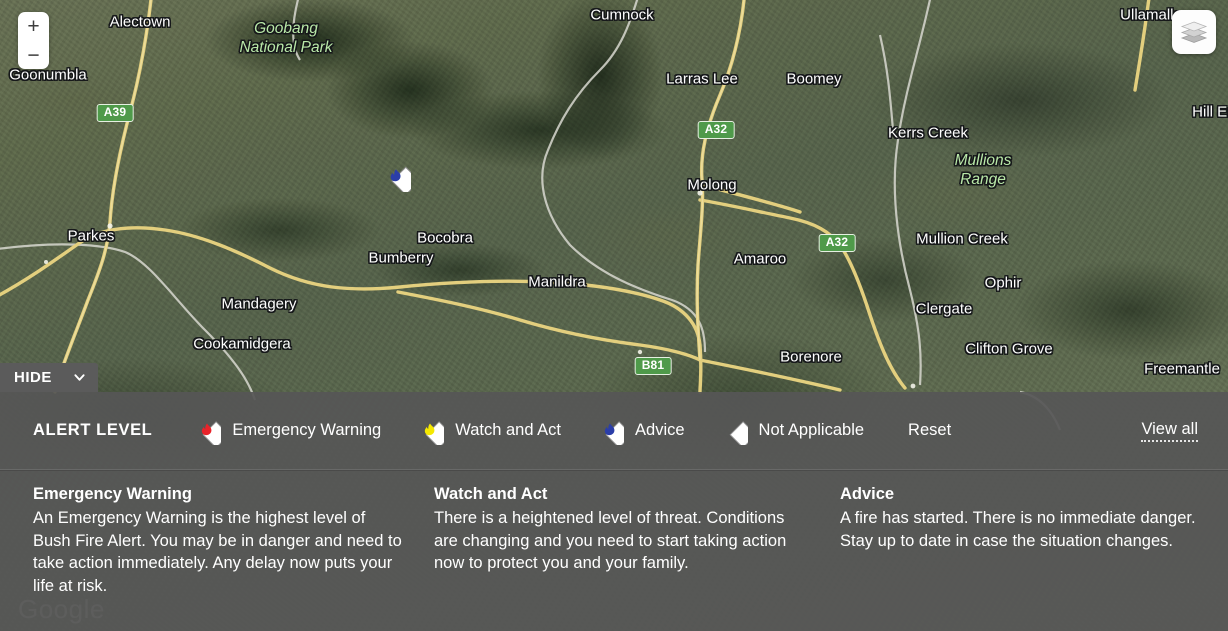  I want to click on fire-incident-marker-advice, so click(401, 179).